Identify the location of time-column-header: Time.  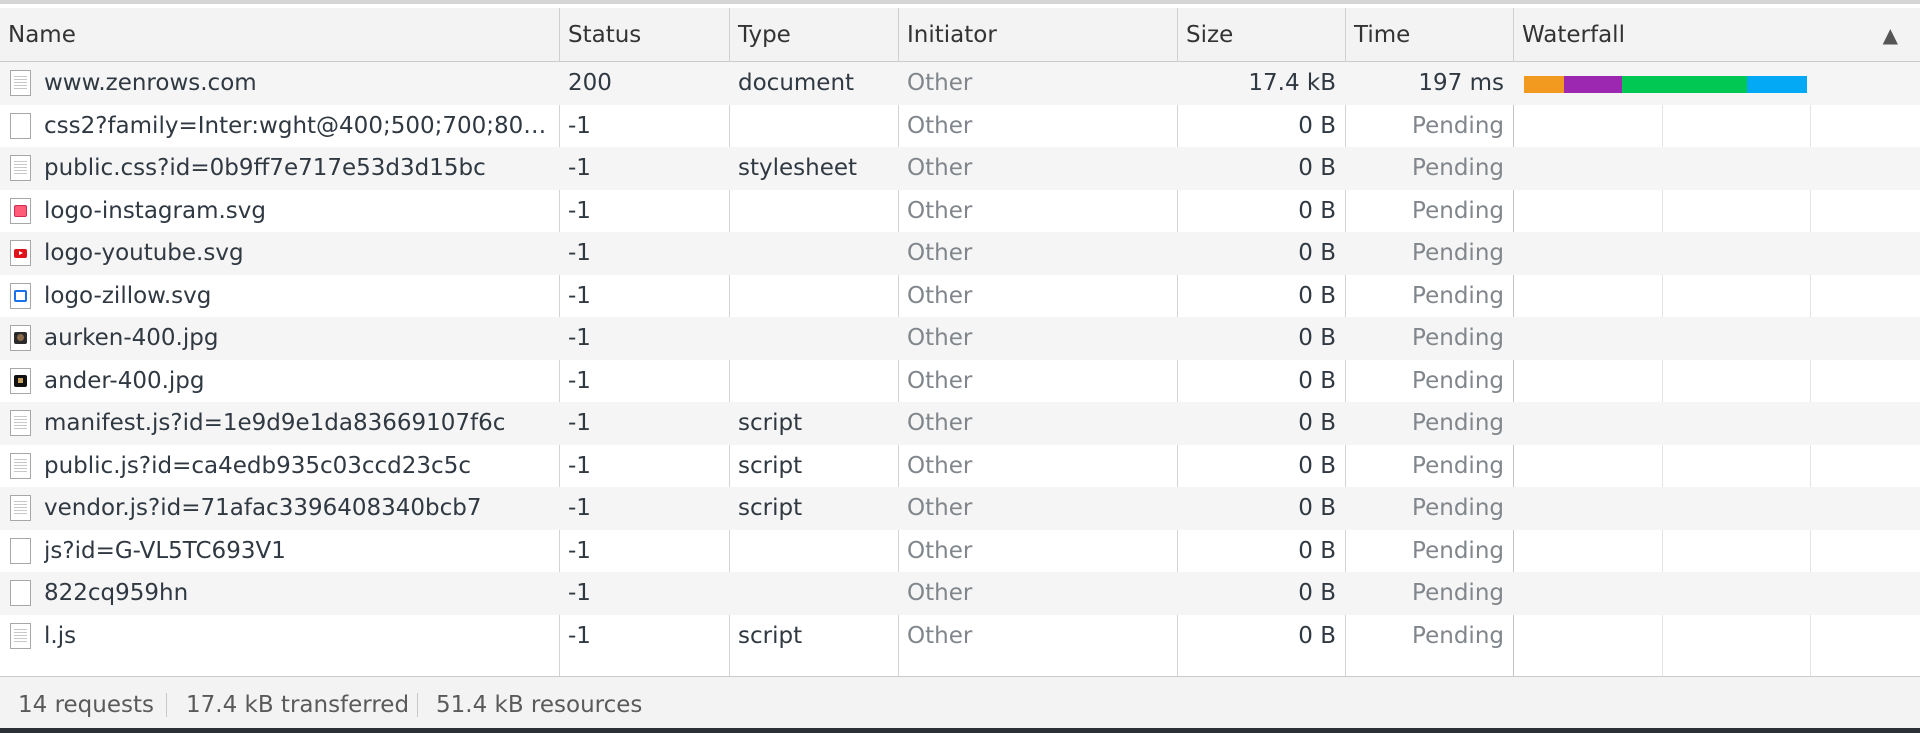
(1430, 35).